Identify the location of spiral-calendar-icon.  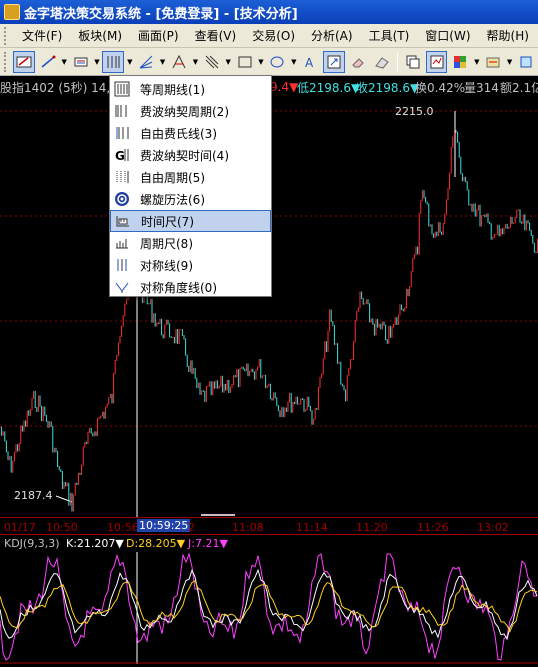
(122, 199).